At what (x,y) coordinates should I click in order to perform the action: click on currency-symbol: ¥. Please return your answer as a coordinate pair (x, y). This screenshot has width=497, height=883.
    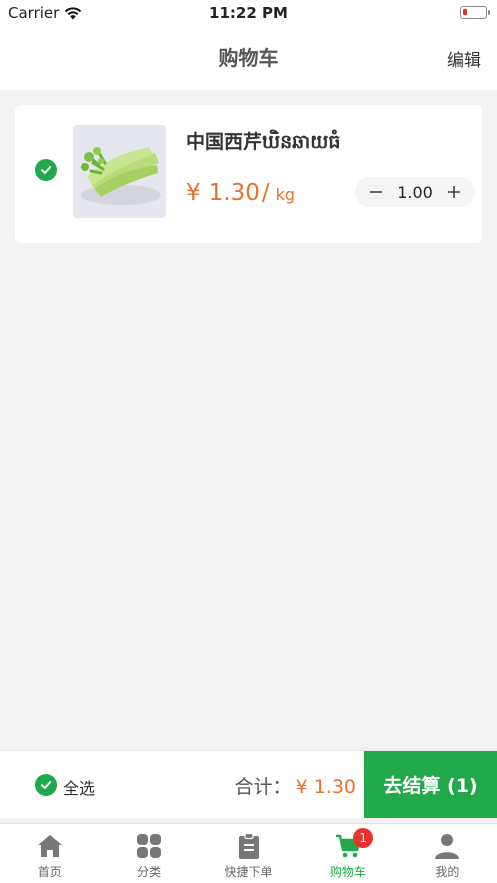
    Looking at the image, I should click on (193, 193).